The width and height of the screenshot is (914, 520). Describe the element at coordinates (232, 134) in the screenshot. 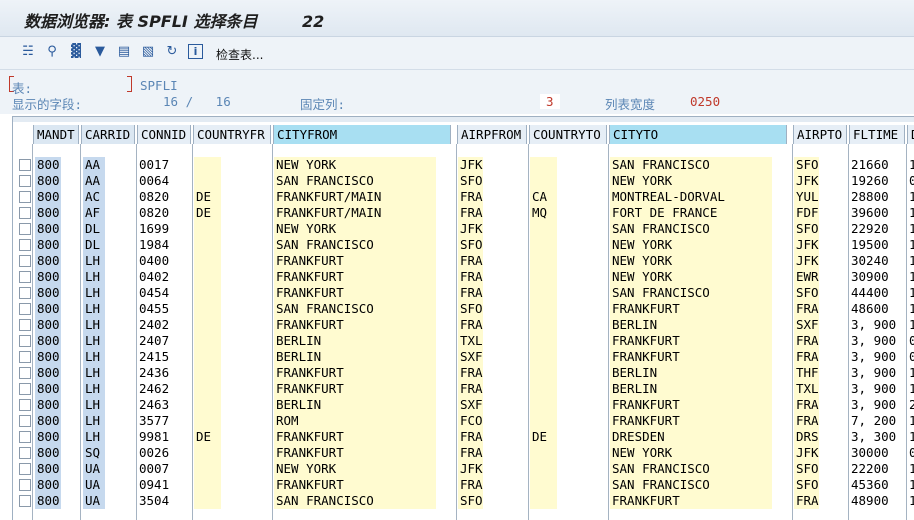

I see `column-header-countryfr: COUNTRYFR` at that location.